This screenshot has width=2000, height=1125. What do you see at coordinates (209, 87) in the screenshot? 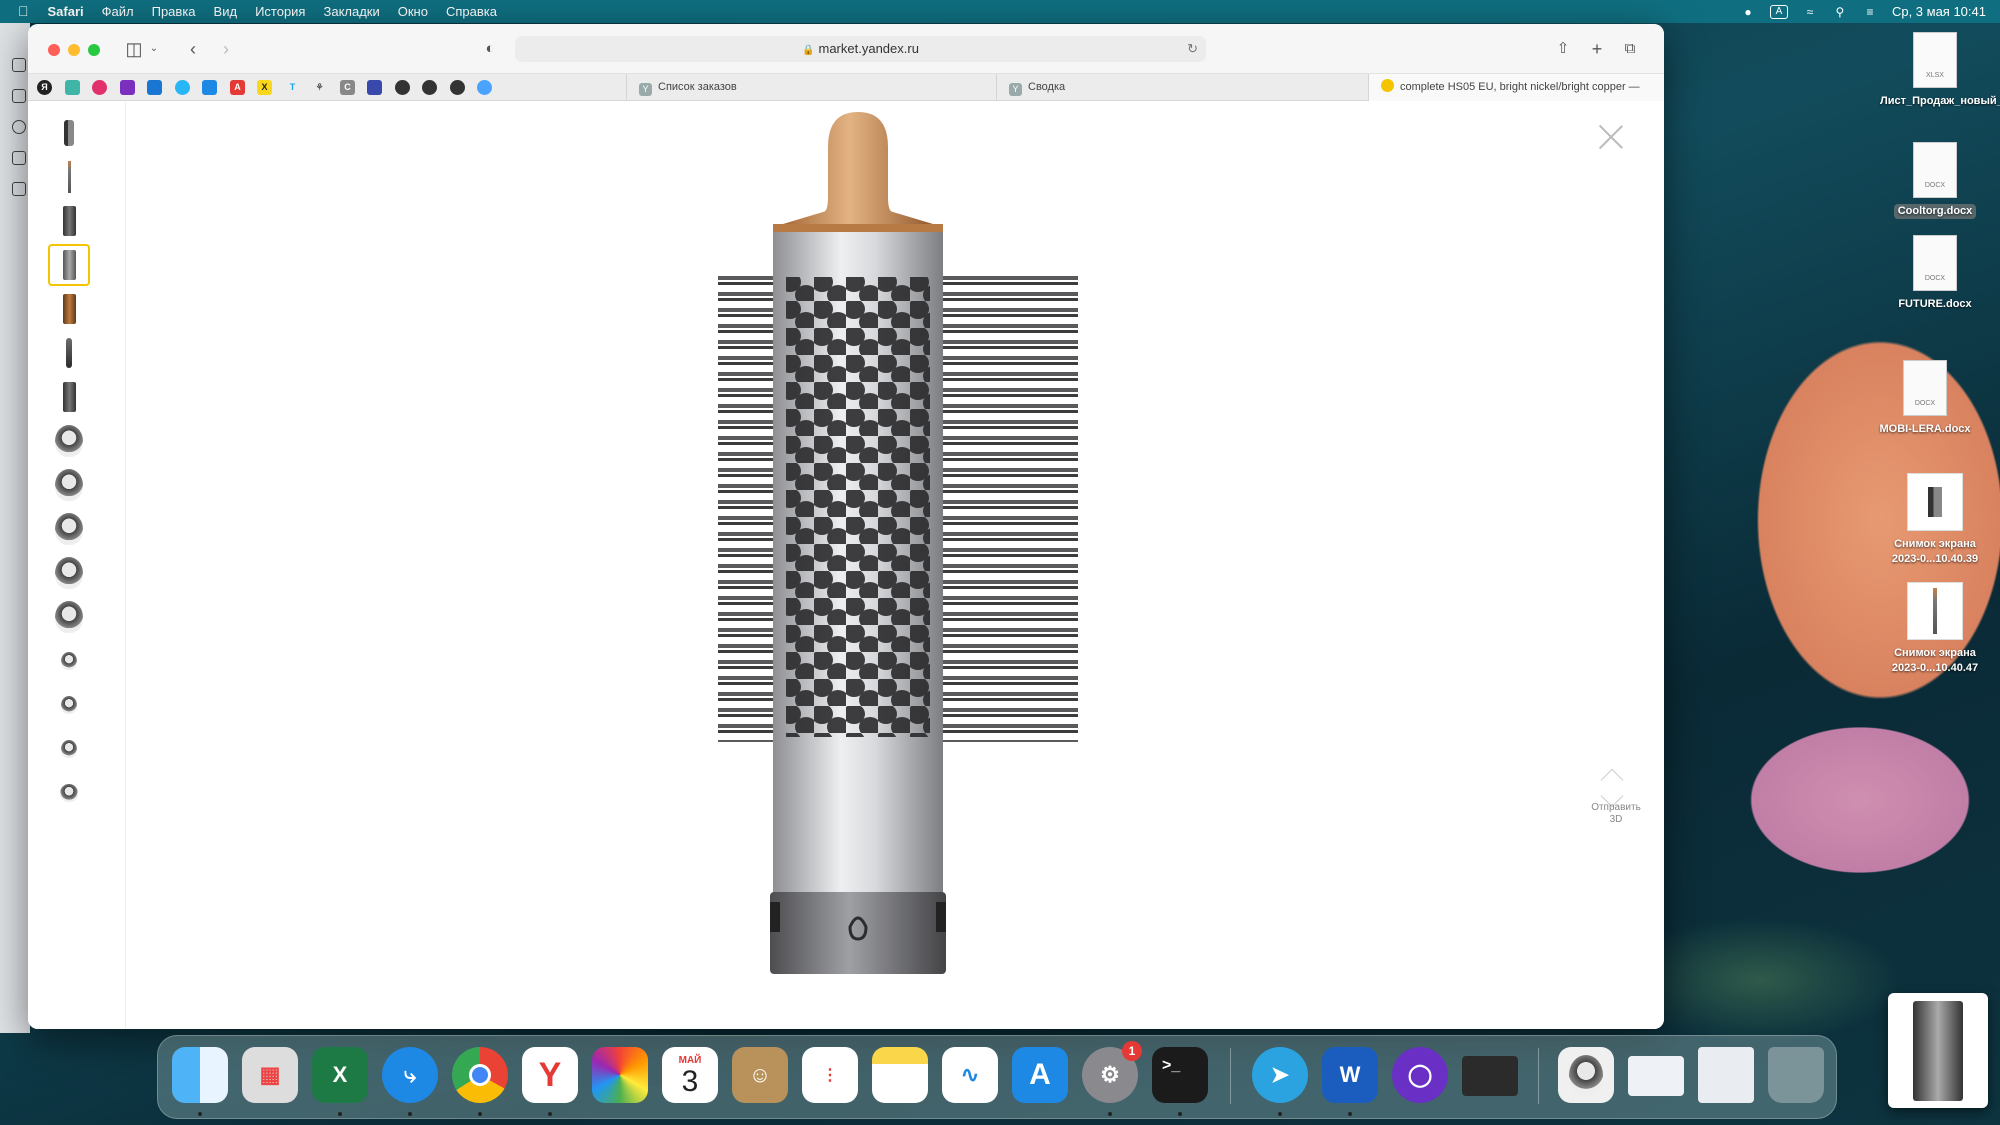
I see `favorite-lines-icon` at bounding box center [209, 87].